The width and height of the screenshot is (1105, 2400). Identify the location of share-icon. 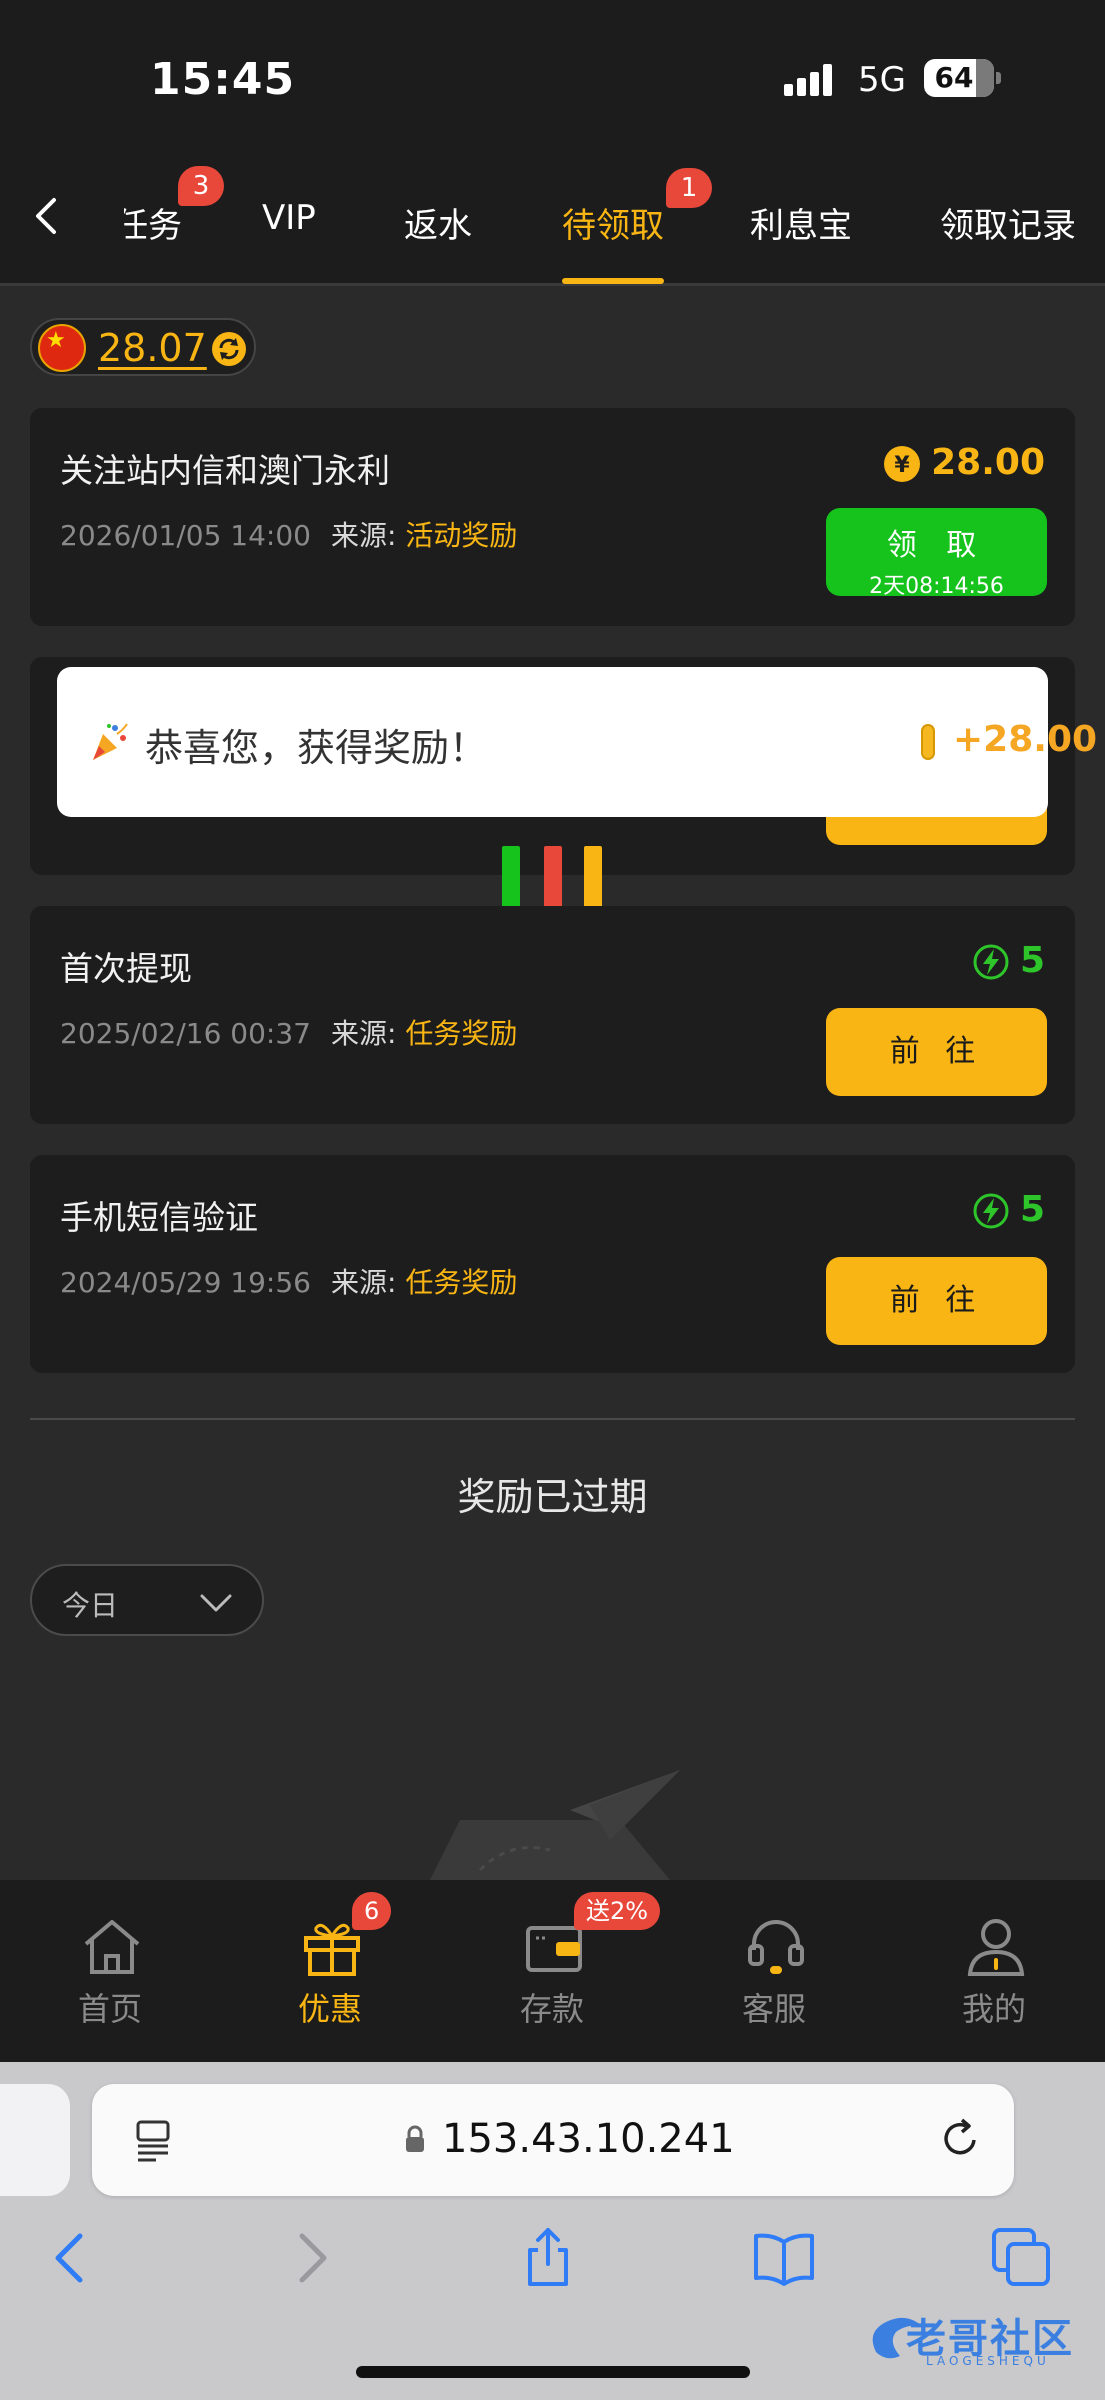
(548, 2258).